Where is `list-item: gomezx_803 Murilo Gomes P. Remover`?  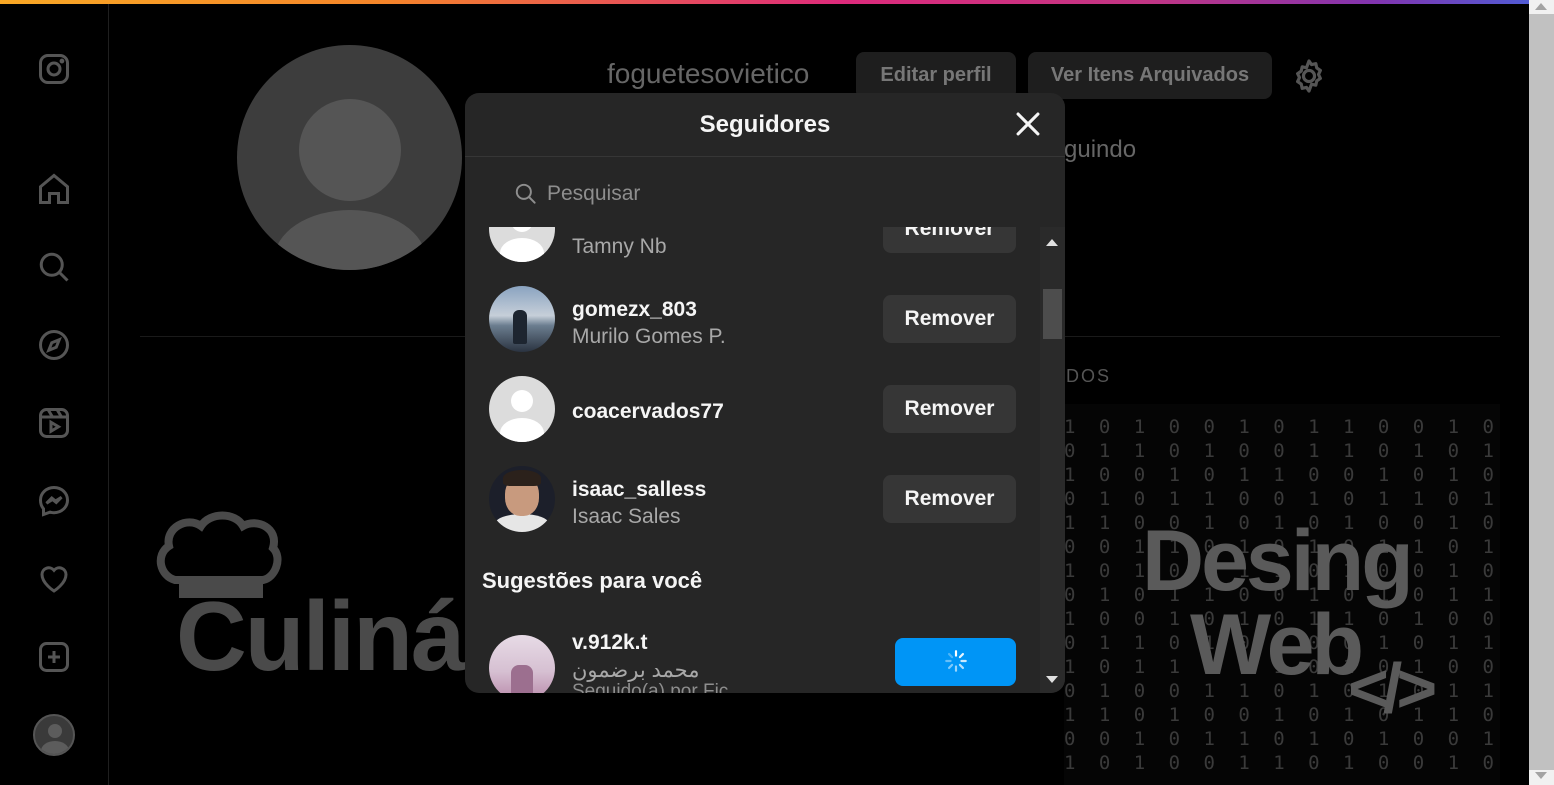
list-item: gomezx_803 Murilo Gomes P. Remover is located at coordinates (752, 319).